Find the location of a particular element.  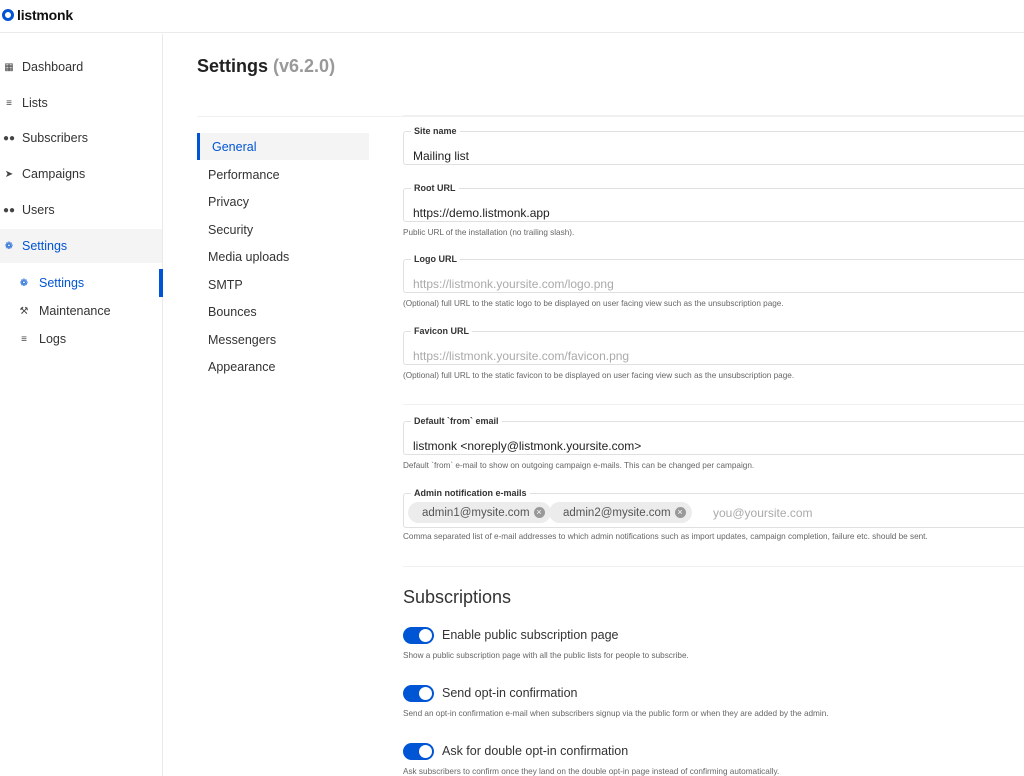

sidebar-item-label: Dashboard is located at coordinates (53, 67).